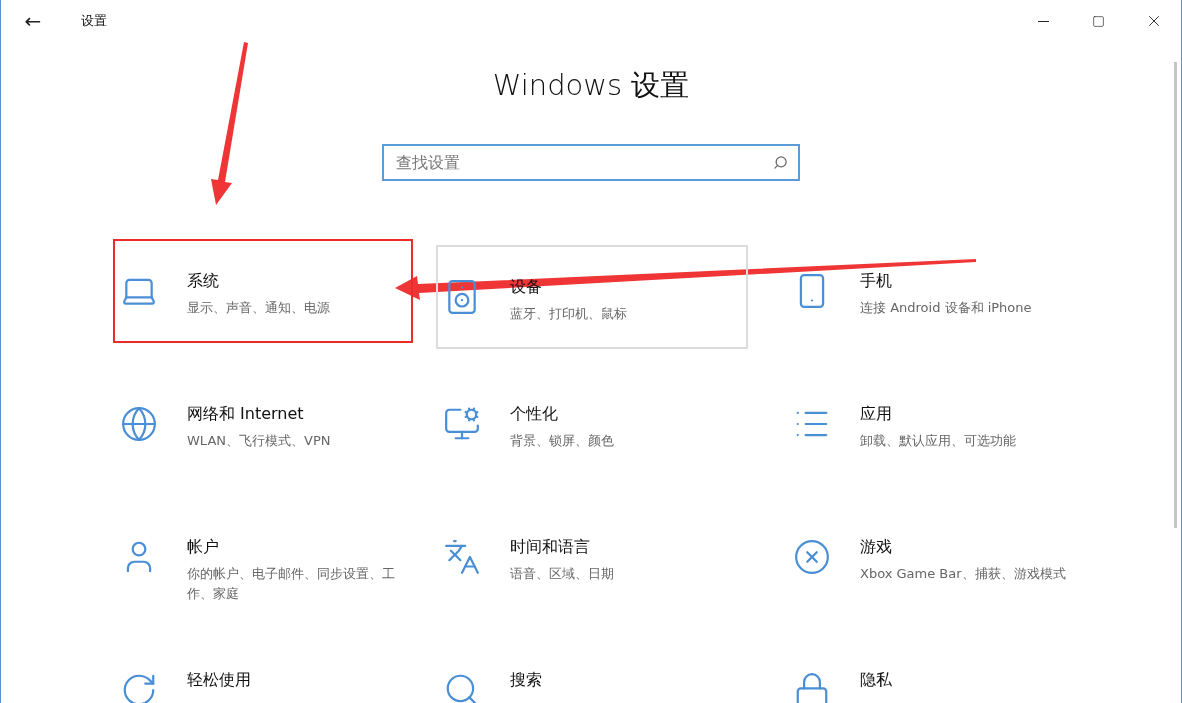 This screenshot has height=703, width=1182. I want to click on minimize-icon, so click(1043, 21).